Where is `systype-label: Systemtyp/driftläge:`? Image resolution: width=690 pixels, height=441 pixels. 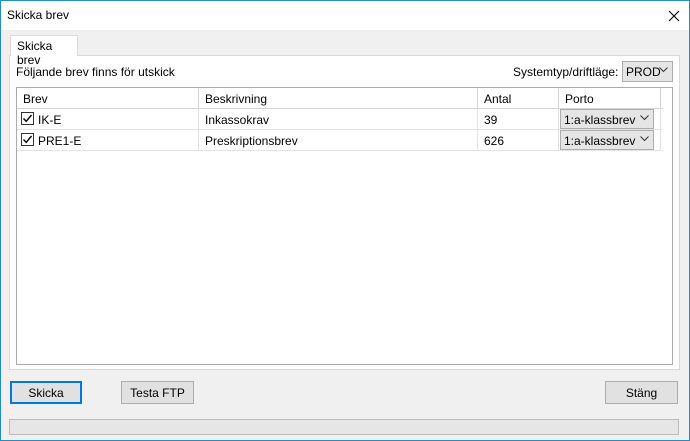 systype-label: Systemtyp/driftläge: is located at coordinates (566, 72).